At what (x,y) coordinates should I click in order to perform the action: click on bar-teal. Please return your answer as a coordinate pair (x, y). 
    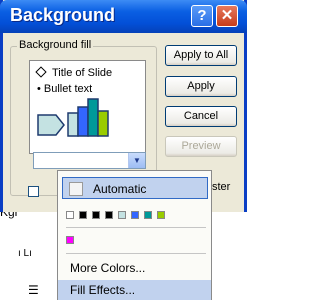
    Looking at the image, I should click on (93, 117).